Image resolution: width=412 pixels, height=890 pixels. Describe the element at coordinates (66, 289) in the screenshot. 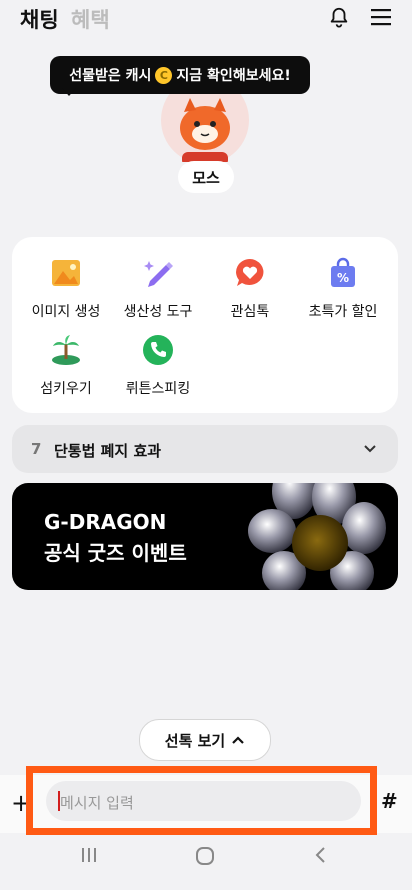

I see `feature-image-generation: 이미지 생성` at that location.